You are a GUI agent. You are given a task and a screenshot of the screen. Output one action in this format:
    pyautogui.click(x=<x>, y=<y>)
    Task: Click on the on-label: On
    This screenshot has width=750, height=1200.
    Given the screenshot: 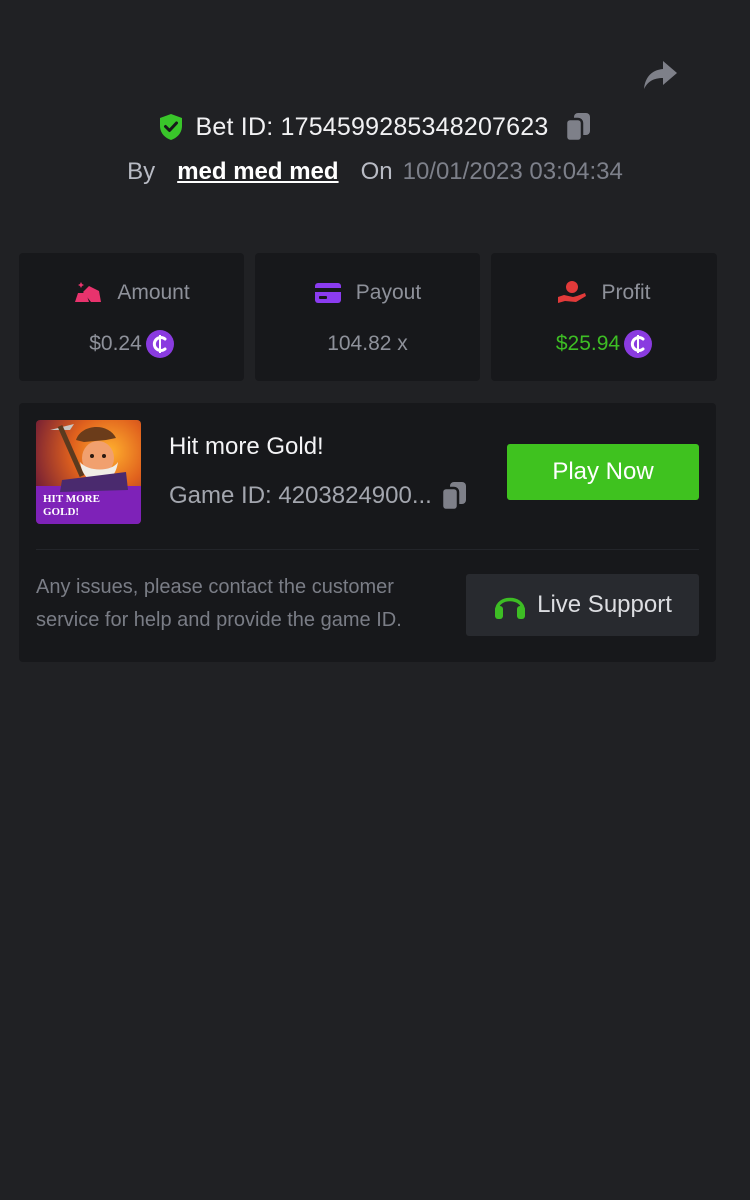 What is the action you would take?
    pyautogui.click(x=376, y=171)
    